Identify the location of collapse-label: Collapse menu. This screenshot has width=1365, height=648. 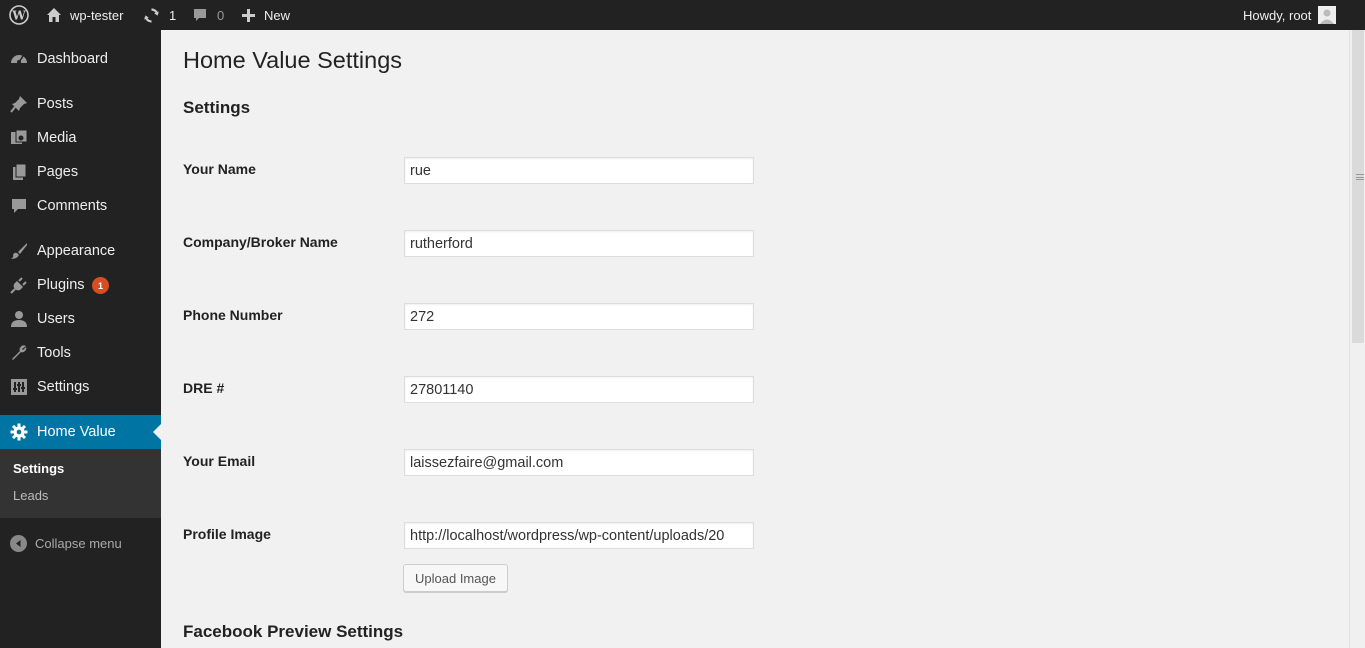
(78, 543).